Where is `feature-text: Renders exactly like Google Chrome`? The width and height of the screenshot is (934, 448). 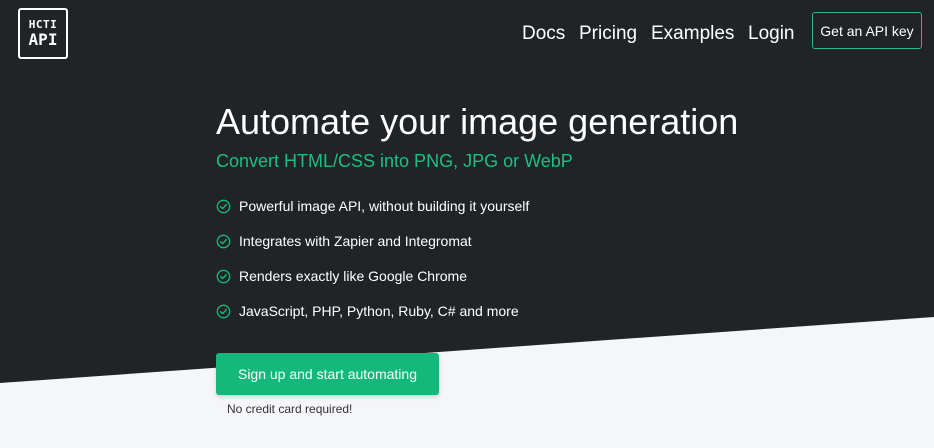
feature-text: Renders exactly like Google Chrome is located at coordinates (353, 276).